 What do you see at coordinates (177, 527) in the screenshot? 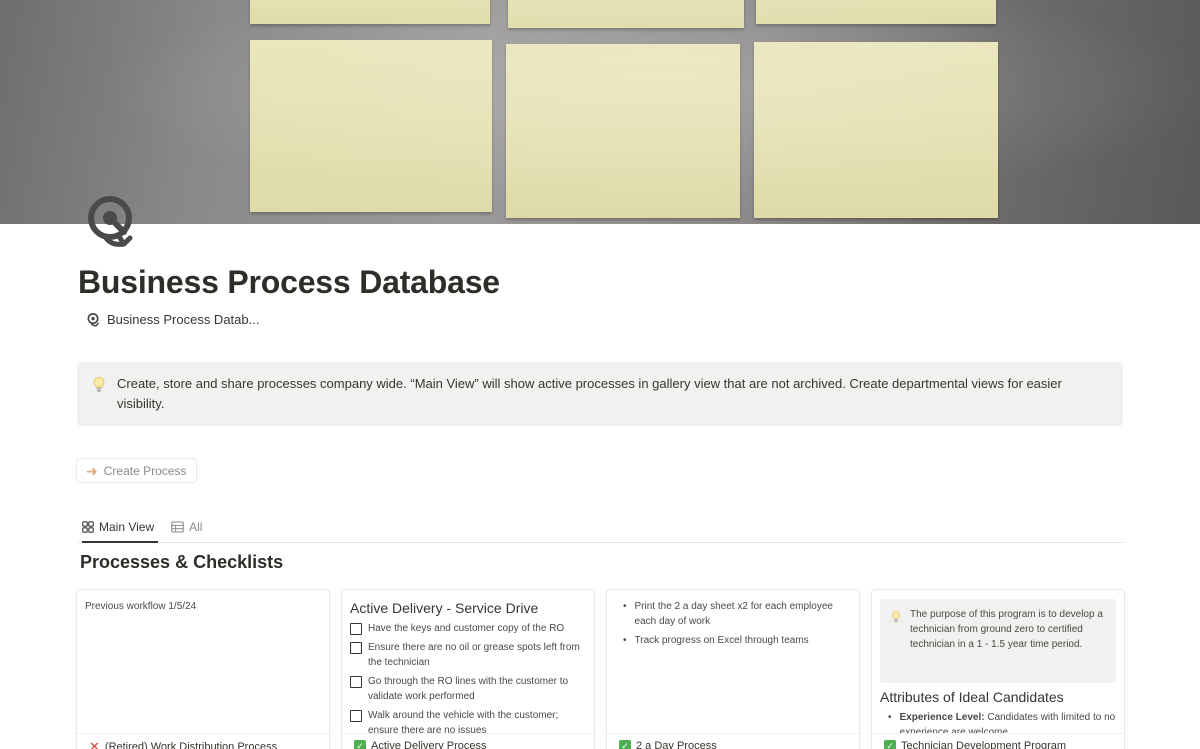
I see `table-icon` at bounding box center [177, 527].